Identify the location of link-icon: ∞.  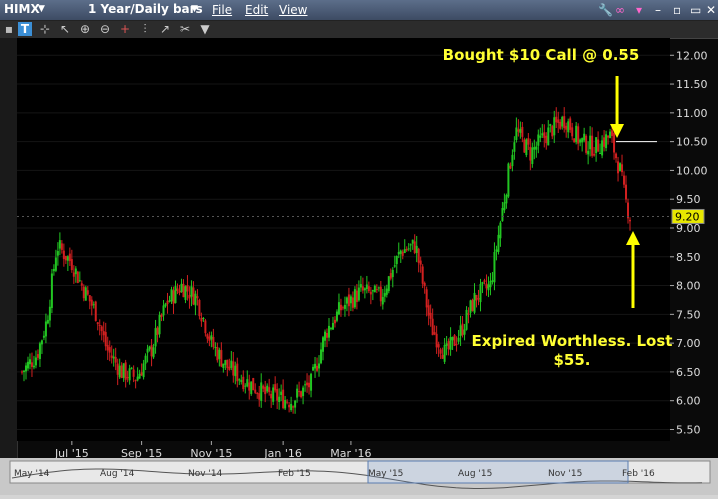
(620, 10).